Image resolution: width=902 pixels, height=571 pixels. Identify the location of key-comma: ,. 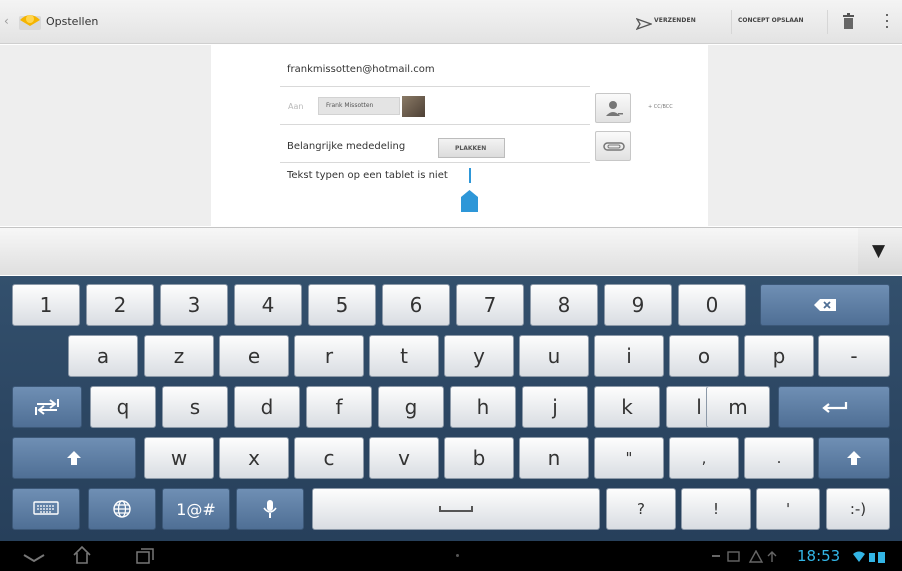
(704, 458).